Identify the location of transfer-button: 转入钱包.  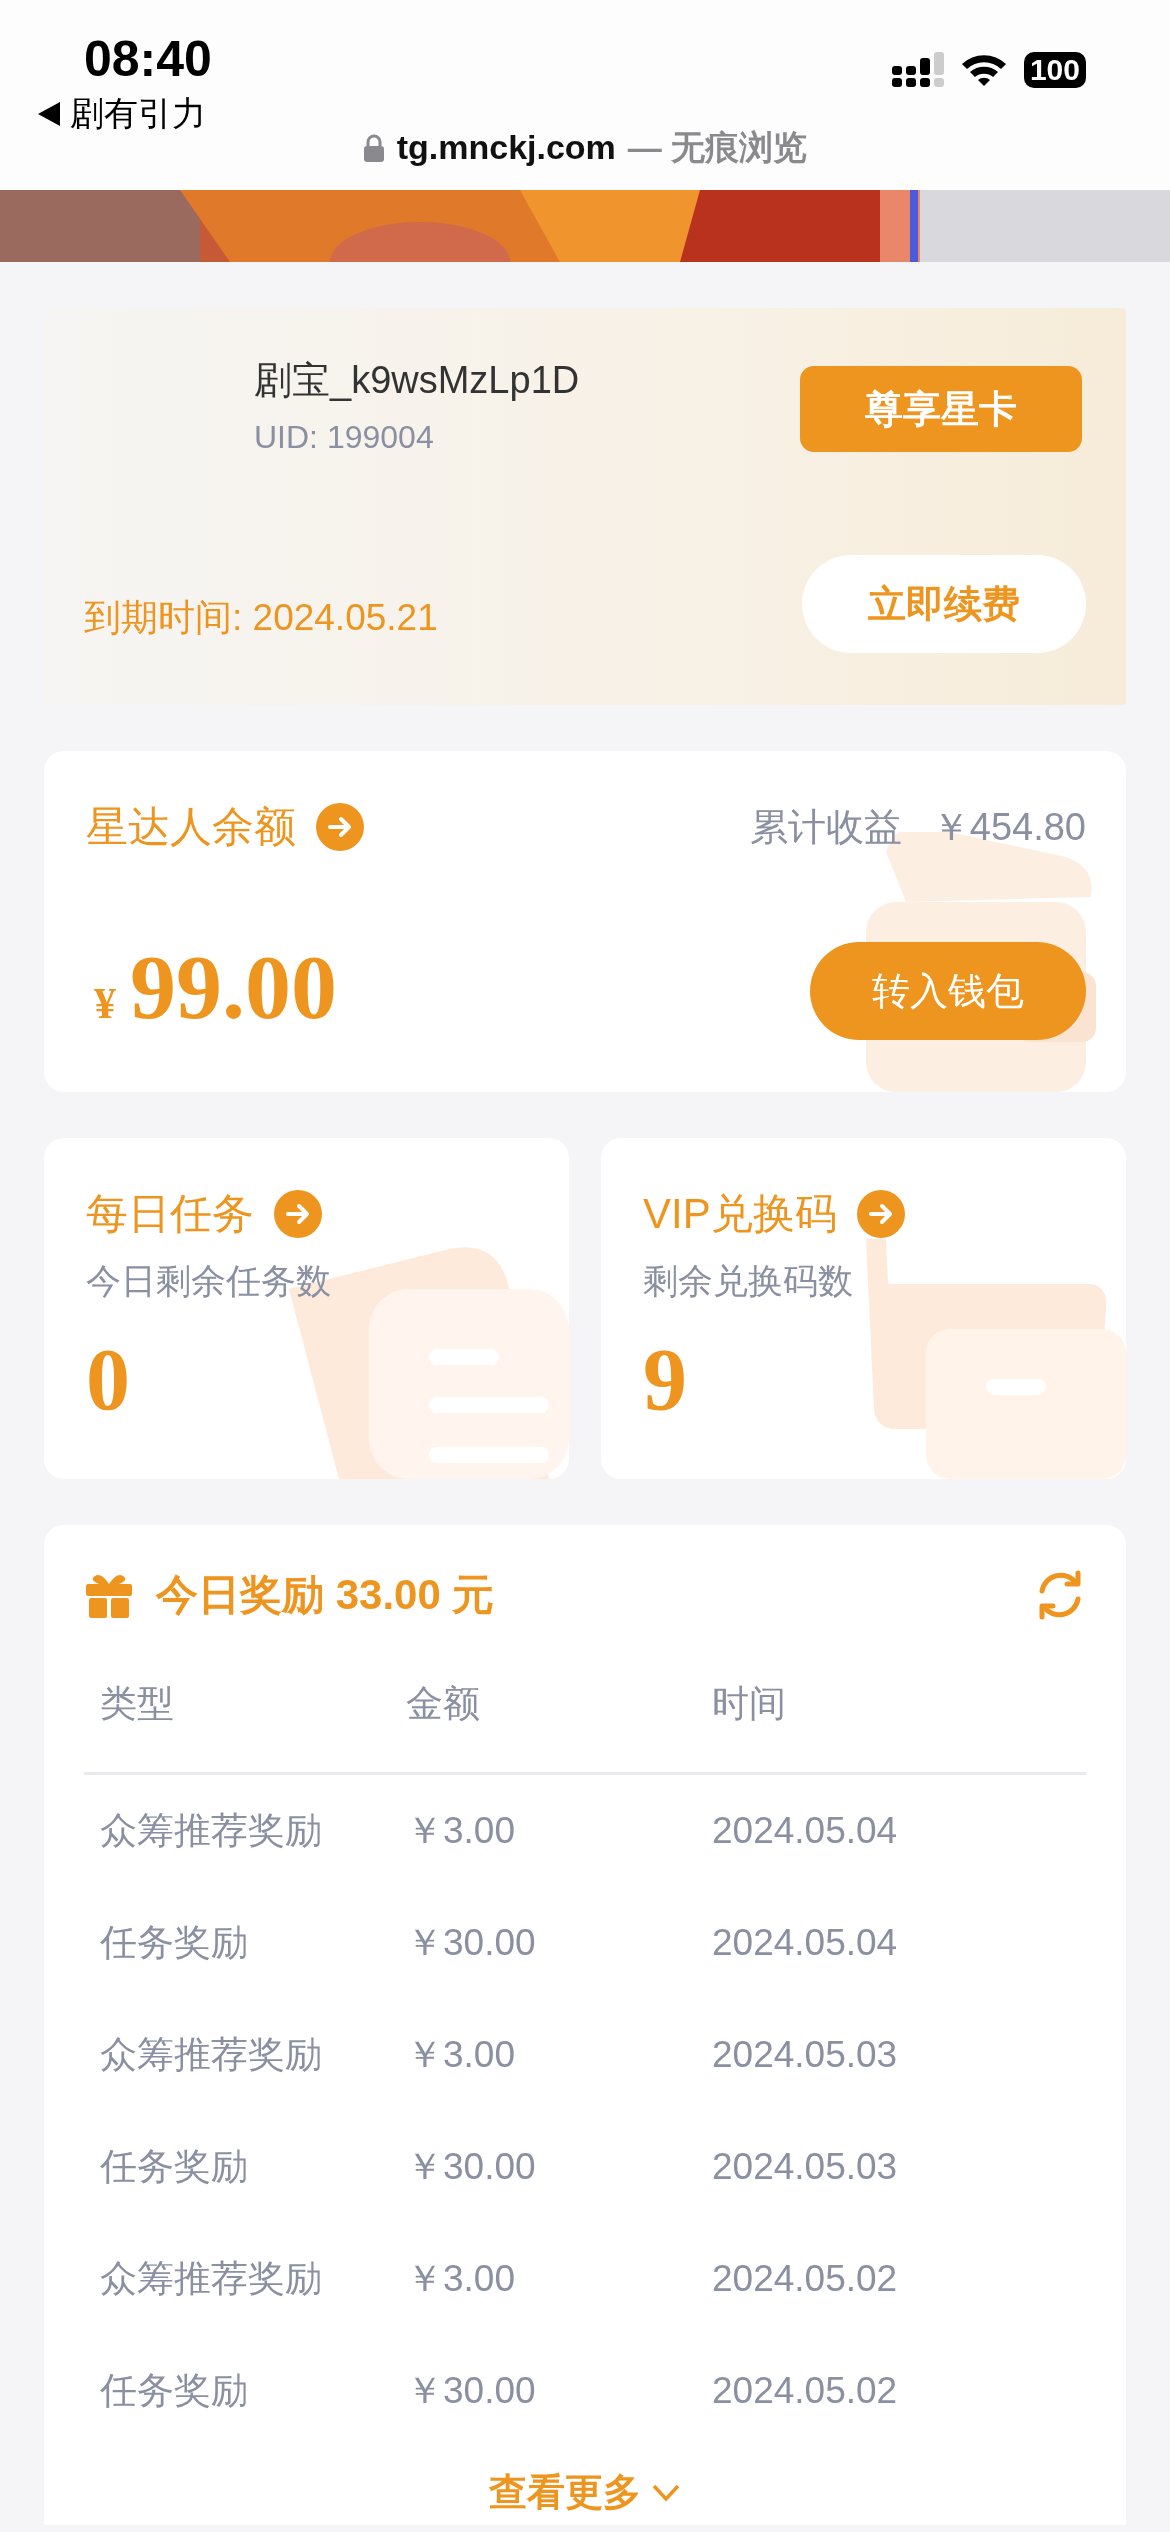
(948, 991).